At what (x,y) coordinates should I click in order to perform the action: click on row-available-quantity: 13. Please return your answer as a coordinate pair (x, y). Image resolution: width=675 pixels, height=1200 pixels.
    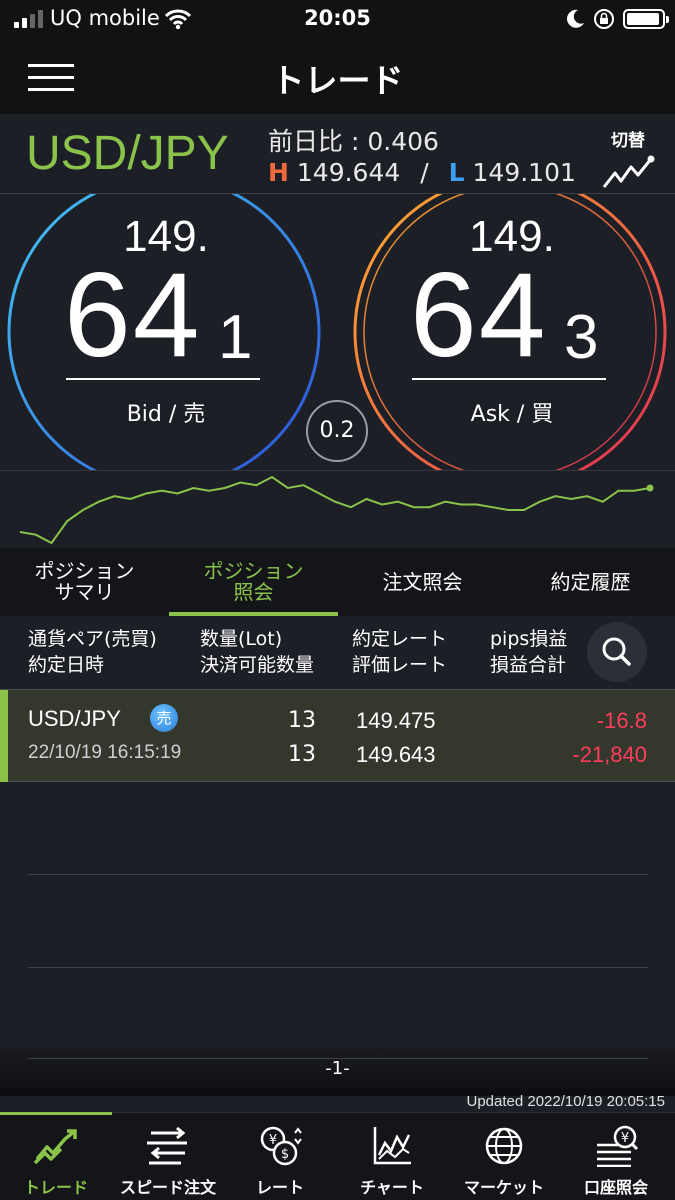
    Looking at the image, I should click on (302, 754).